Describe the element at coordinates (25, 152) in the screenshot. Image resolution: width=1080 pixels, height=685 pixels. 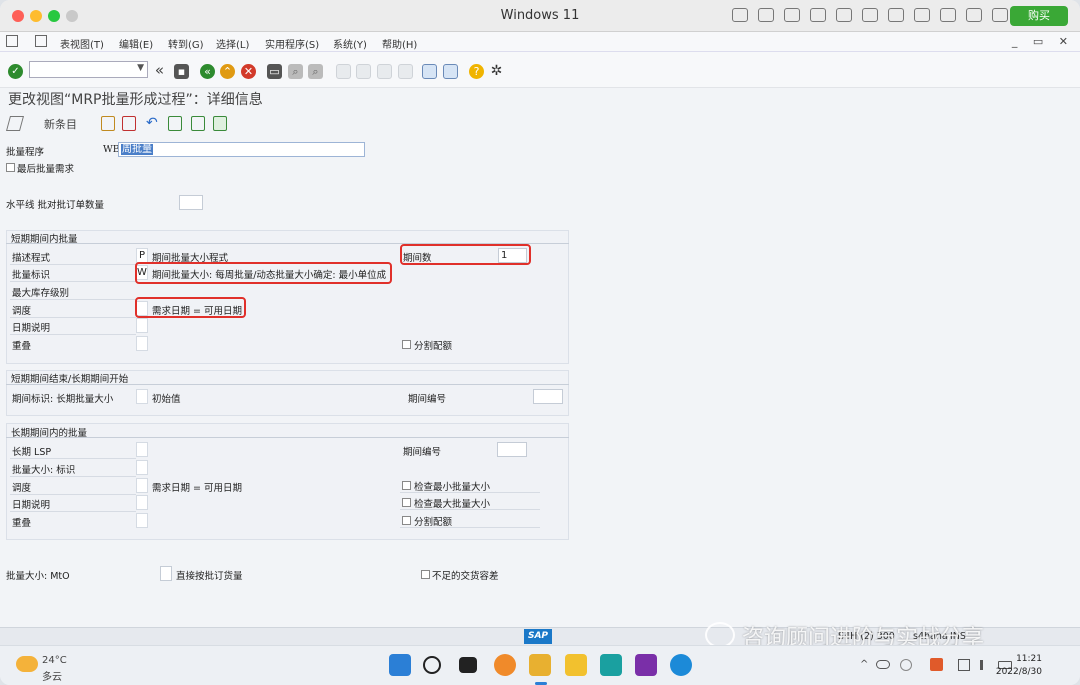
I see `lot-procedure-label: 批量程序` at that location.